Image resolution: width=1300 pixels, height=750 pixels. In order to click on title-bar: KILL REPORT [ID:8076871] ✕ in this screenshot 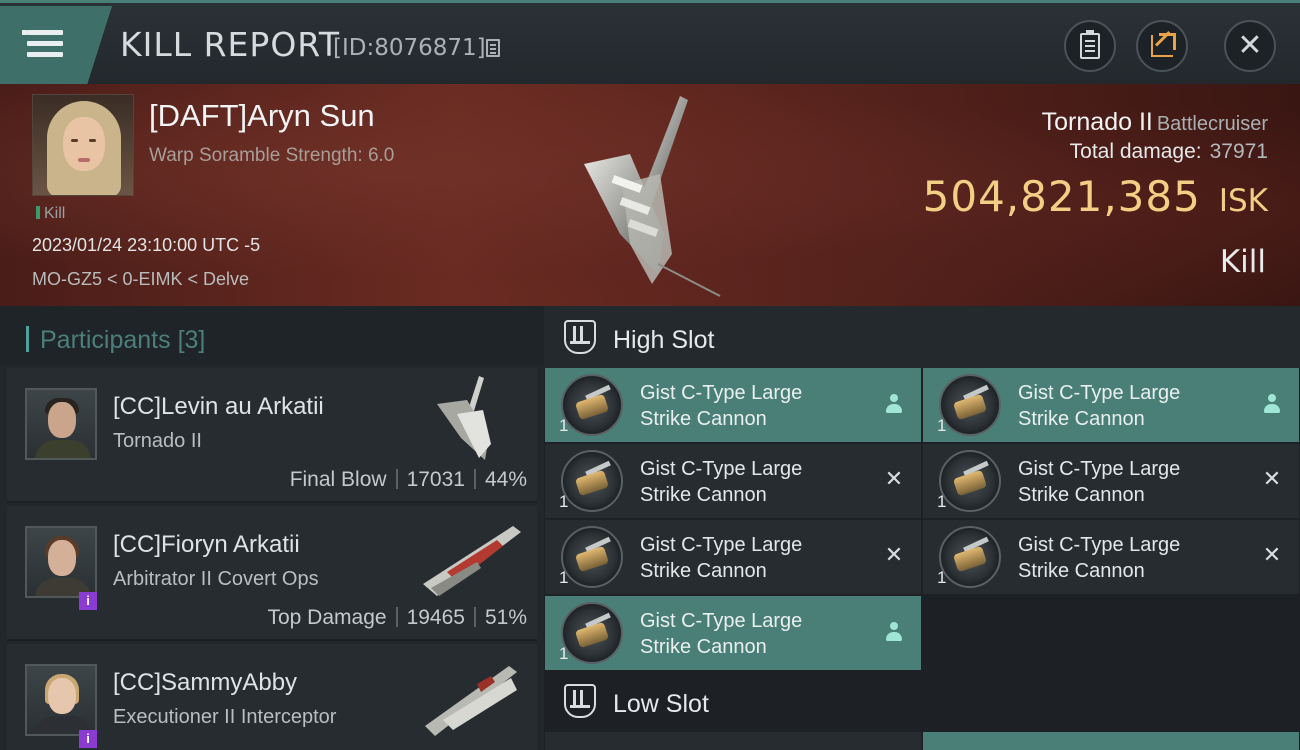, I will do `click(650, 42)`.